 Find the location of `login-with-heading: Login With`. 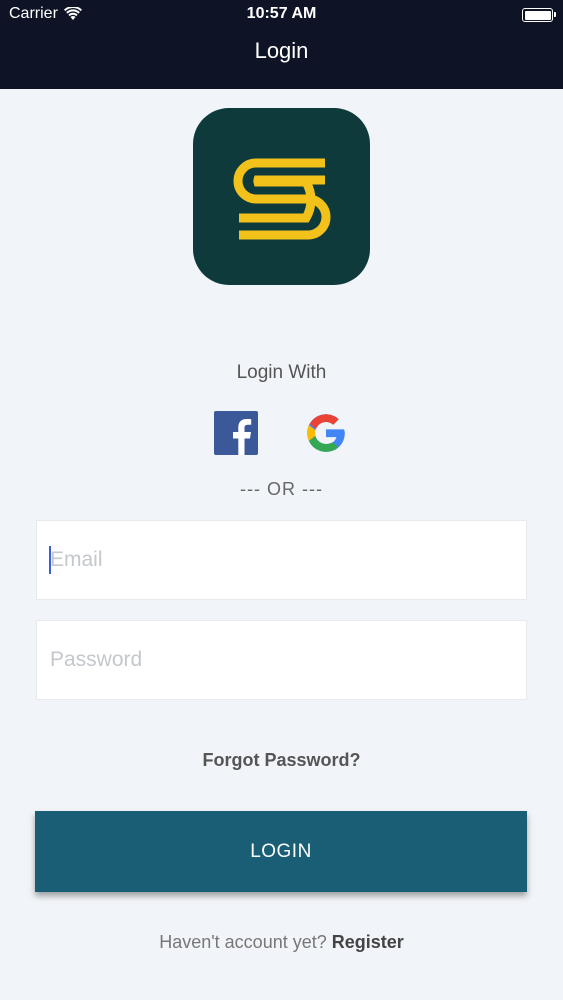

login-with-heading: Login With is located at coordinates (281, 372).